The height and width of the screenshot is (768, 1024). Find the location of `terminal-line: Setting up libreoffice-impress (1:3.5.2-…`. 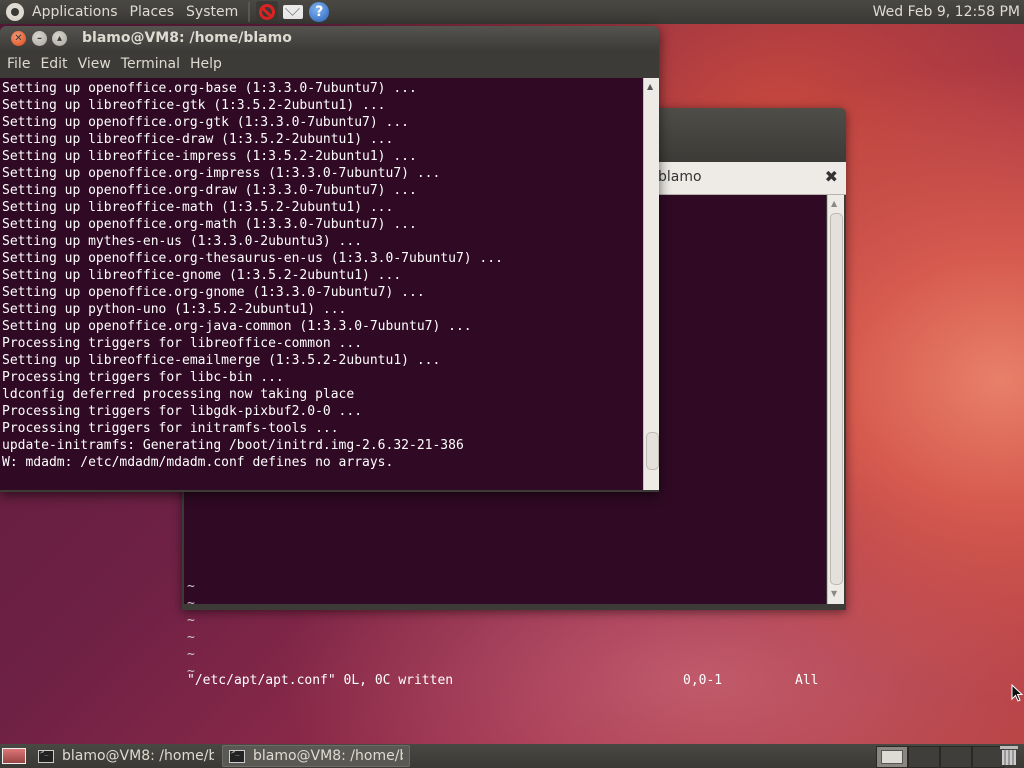

terminal-line: Setting up libreoffice-impress (1:3.5.2-… is located at coordinates (209, 156).